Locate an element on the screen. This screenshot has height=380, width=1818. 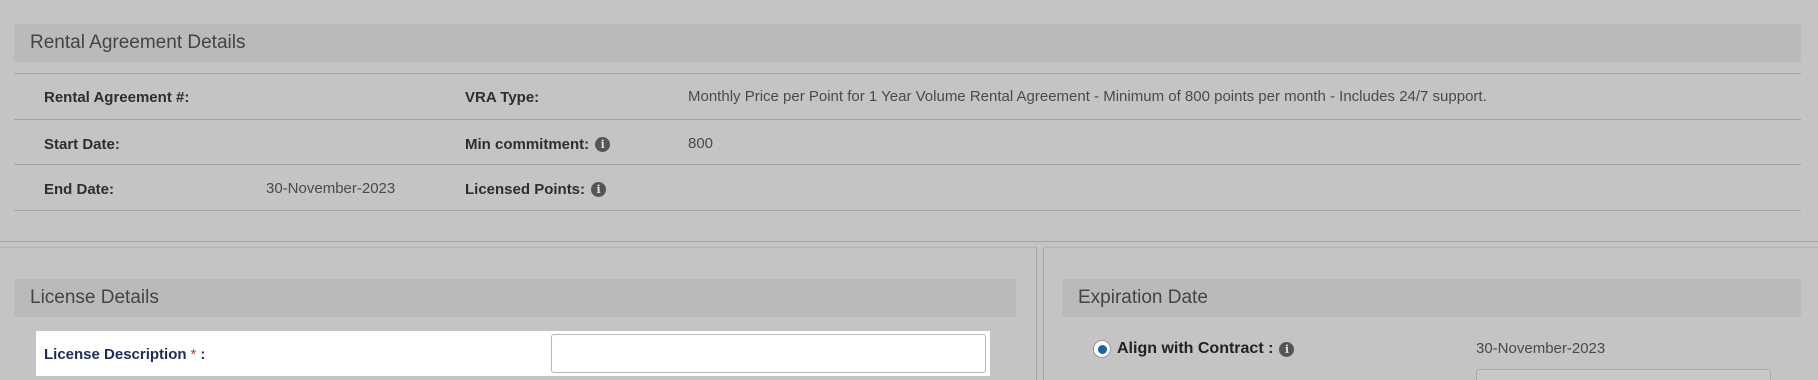
start-date-label: Start Date: is located at coordinates (82, 144).